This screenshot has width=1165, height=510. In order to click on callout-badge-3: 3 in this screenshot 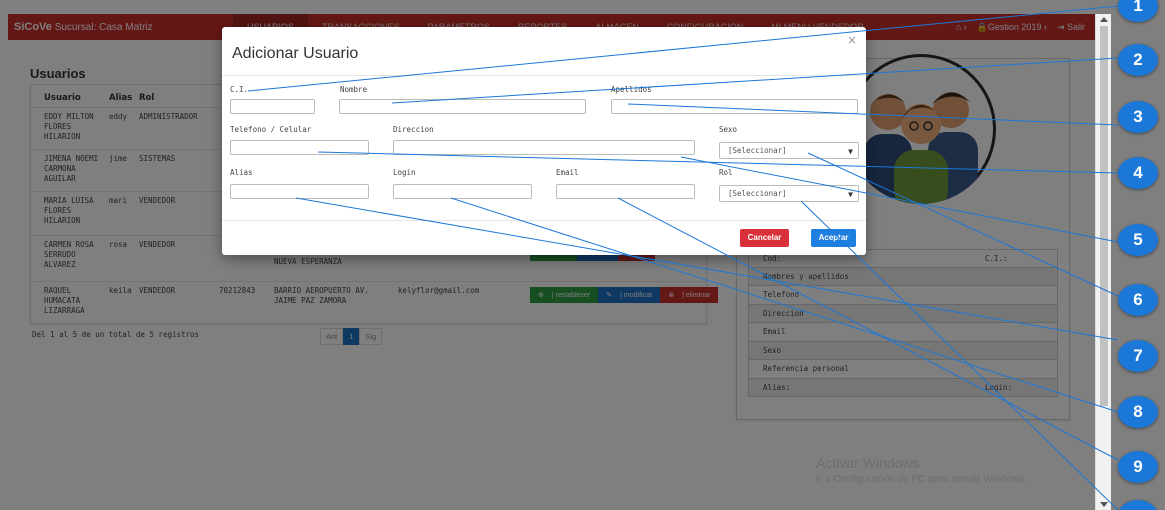, I will do `click(1138, 117)`.